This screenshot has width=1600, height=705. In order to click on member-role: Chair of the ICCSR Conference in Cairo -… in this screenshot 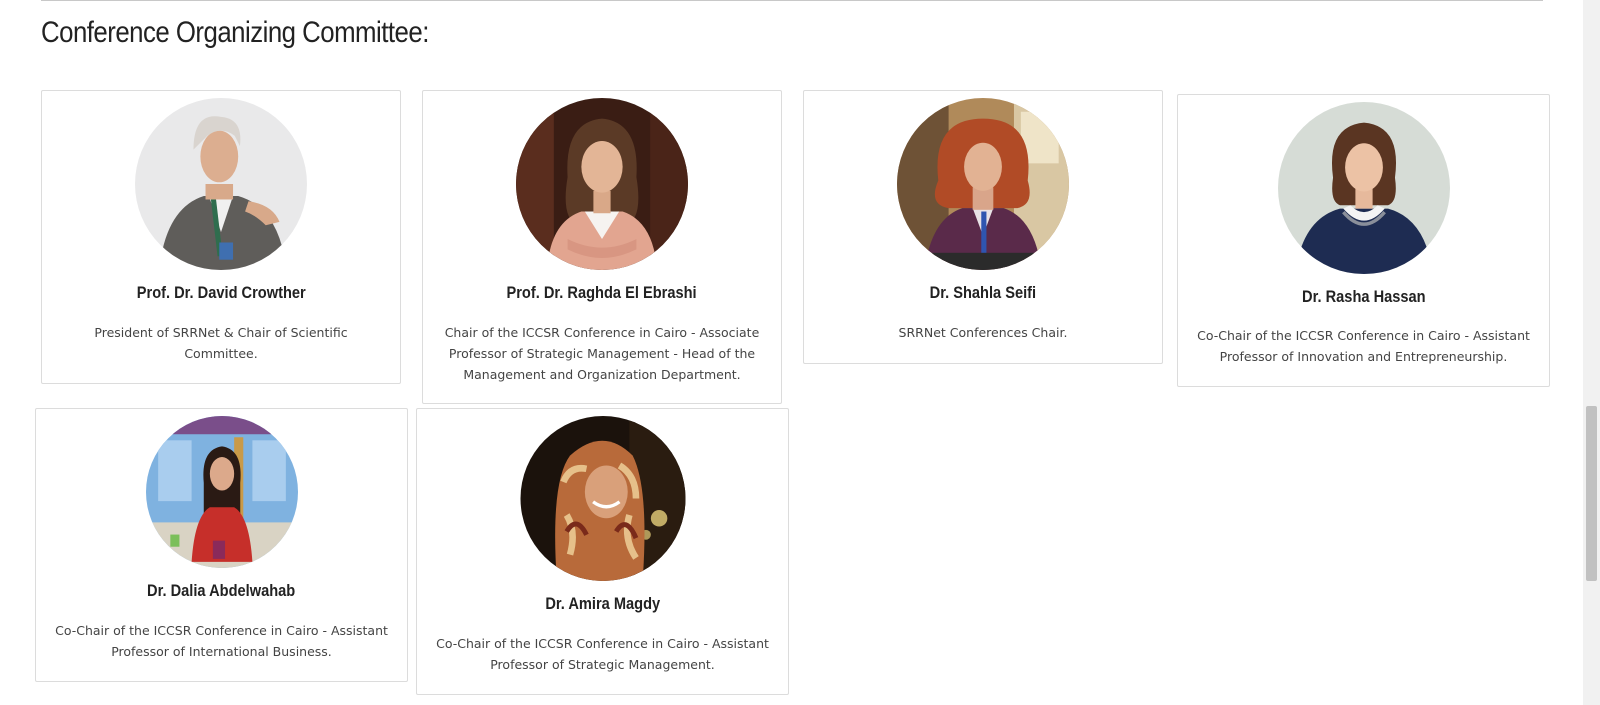, I will do `click(602, 353)`.